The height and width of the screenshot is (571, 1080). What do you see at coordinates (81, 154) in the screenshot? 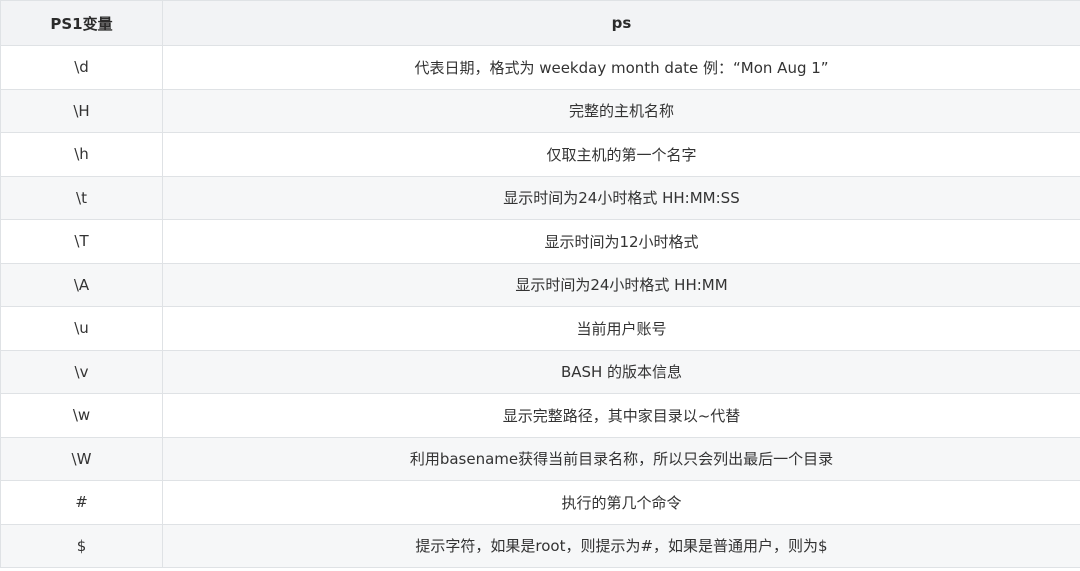
I see `variable-cell: \h` at bounding box center [81, 154].